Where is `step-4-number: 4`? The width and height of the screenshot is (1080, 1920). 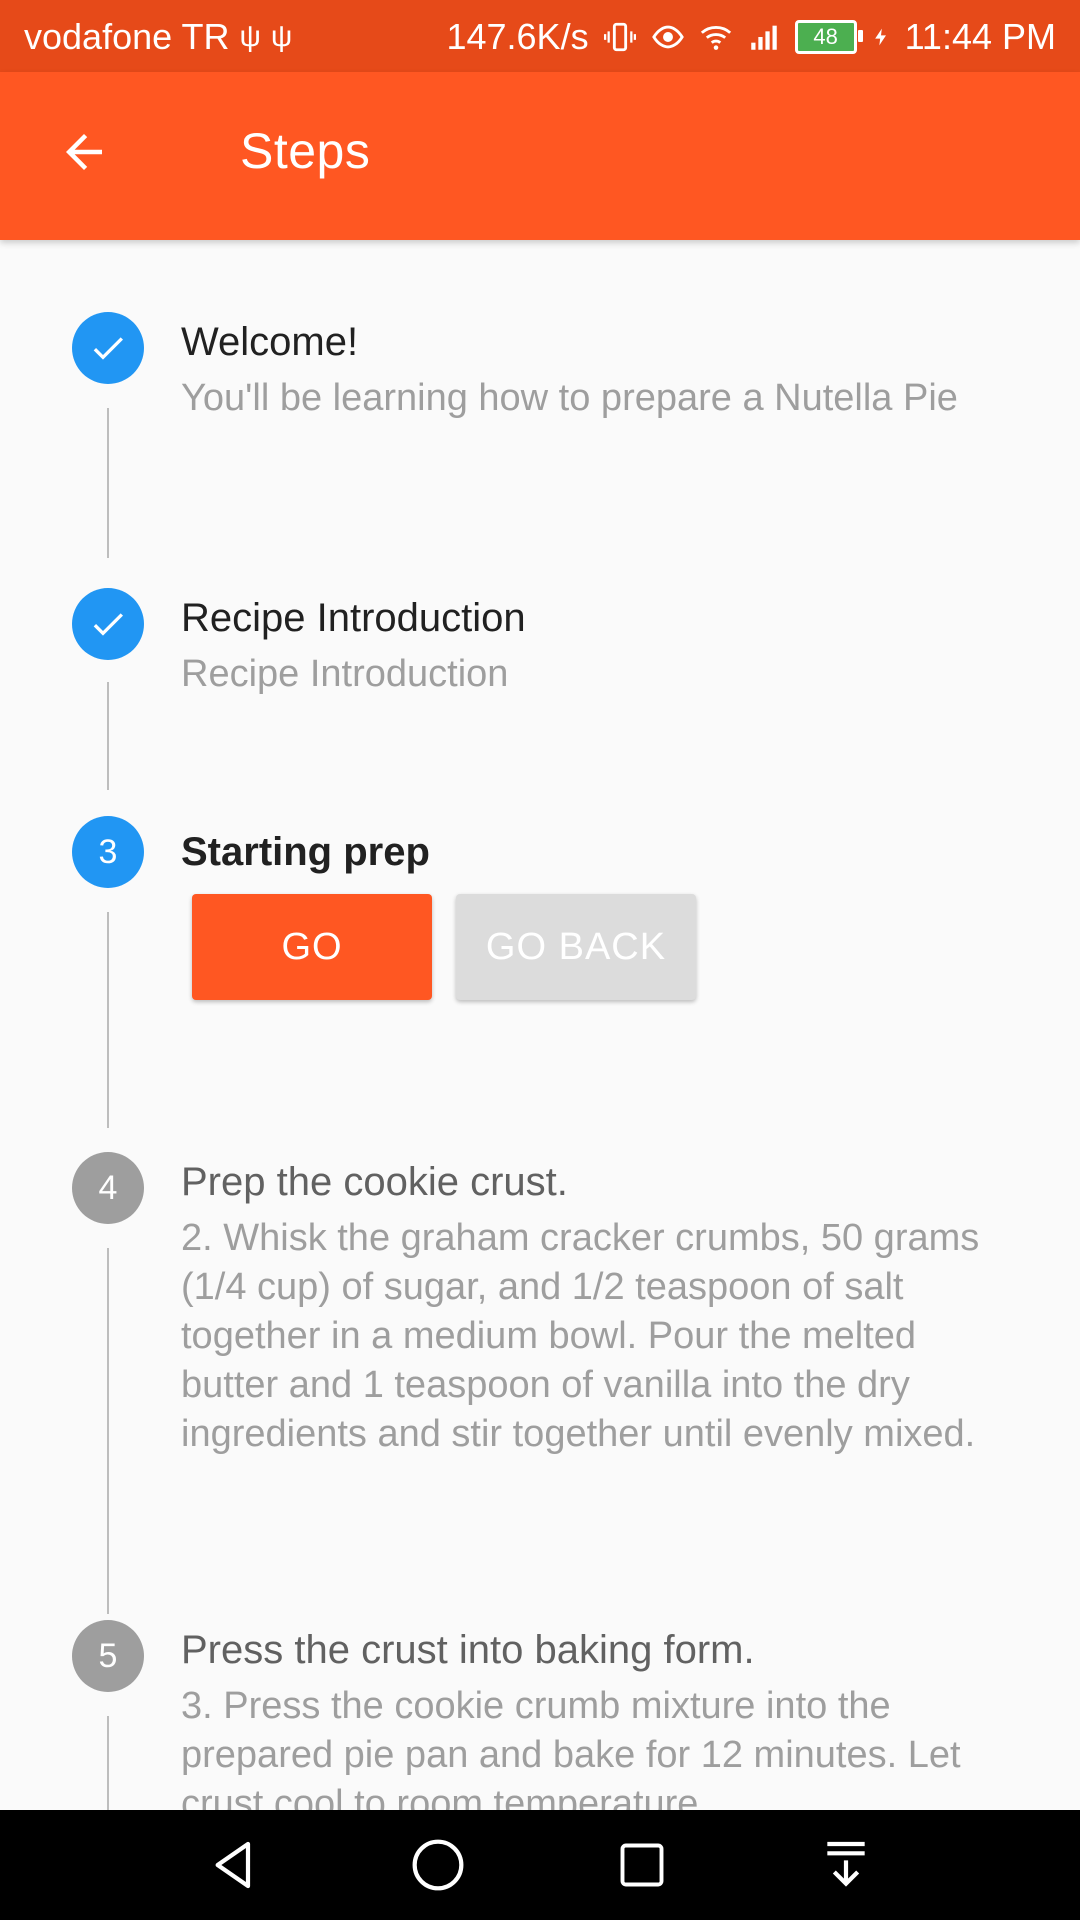 step-4-number: 4 is located at coordinates (108, 1187).